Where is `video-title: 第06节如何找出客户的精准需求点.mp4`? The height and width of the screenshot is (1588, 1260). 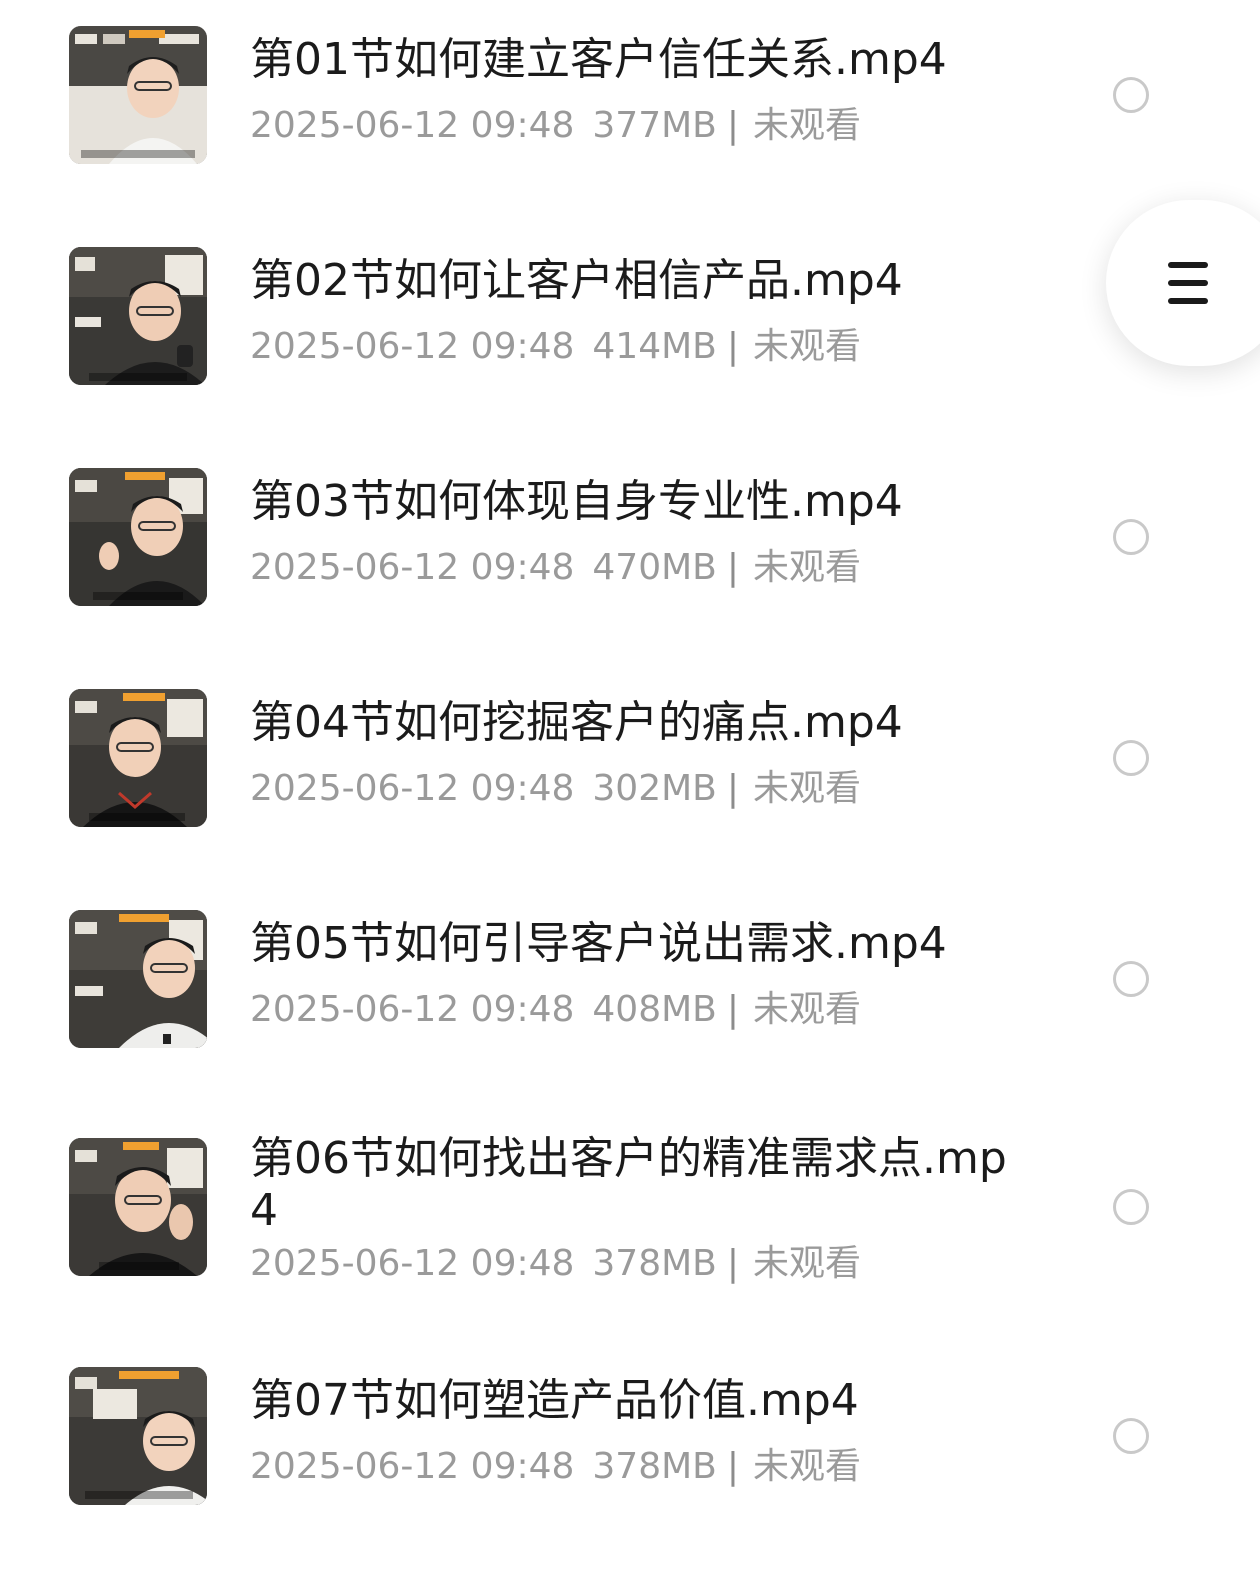 video-title: 第06节如何找出客户的精准需求点.mp4 is located at coordinates (630, 1185).